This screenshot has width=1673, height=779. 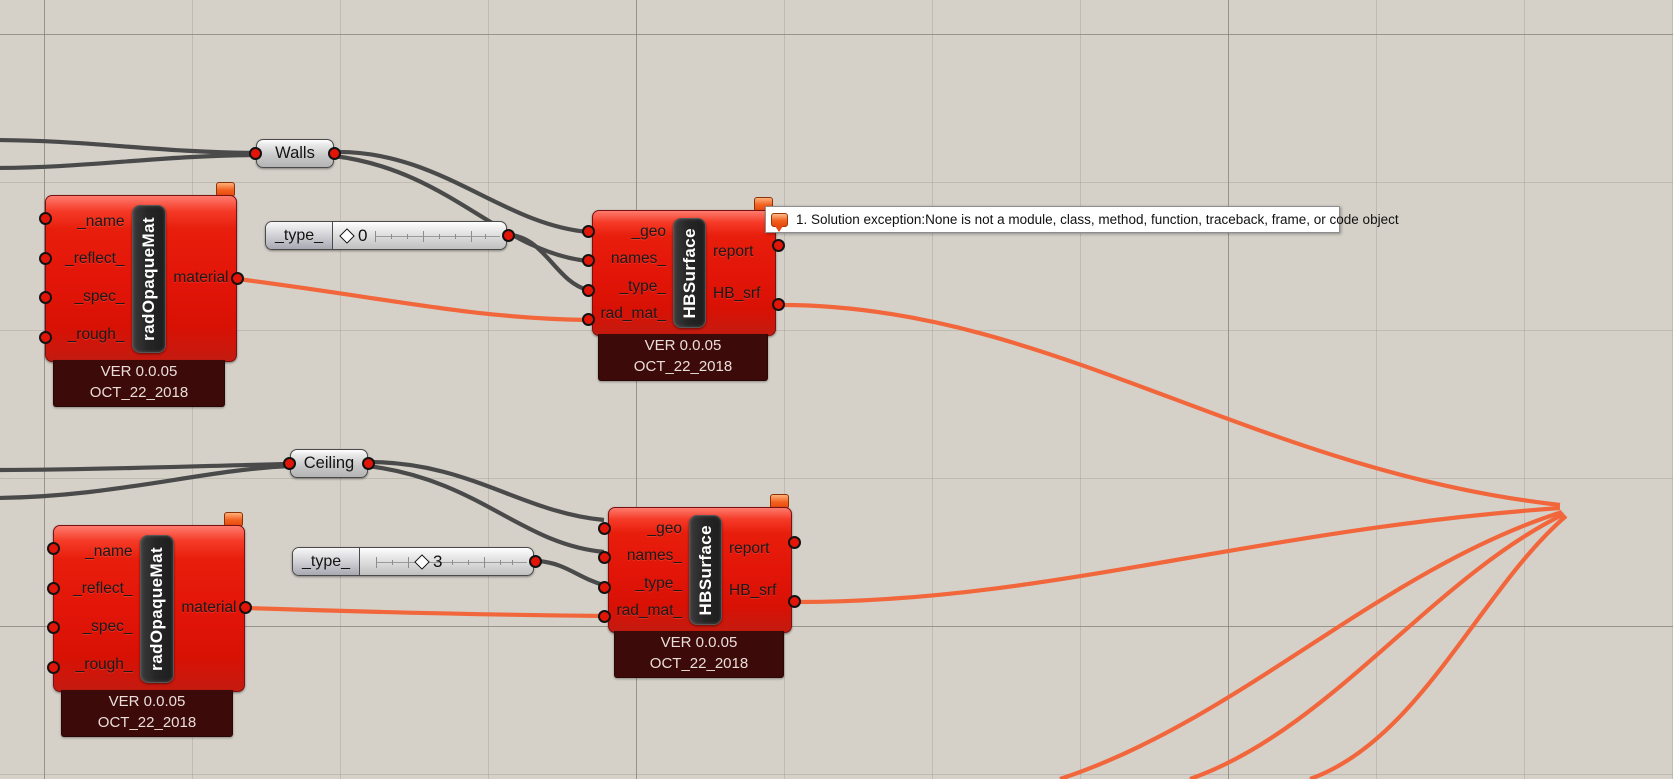 What do you see at coordinates (508, 235) in the screenshot?
I see `slider-type-1-output-knob` at bounding box center [508, 235].